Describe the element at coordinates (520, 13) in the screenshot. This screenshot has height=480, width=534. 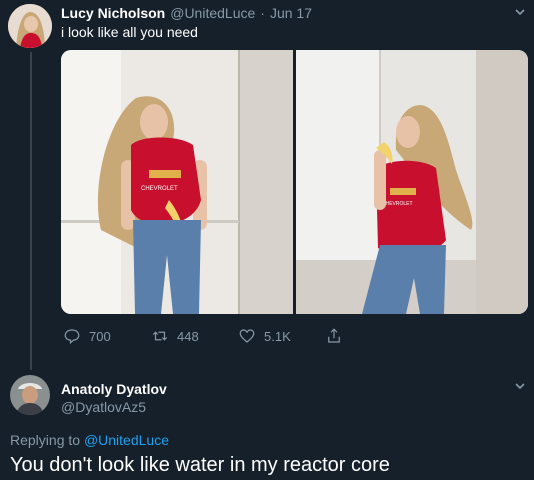
I see `chevron-down-icon` at that location.